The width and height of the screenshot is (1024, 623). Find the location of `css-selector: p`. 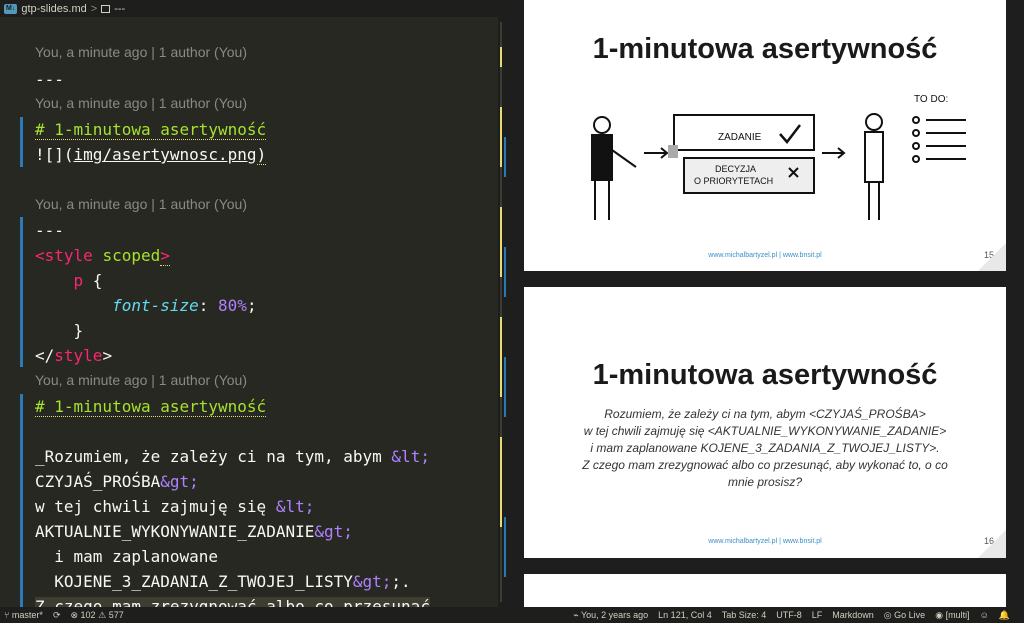

css-selector: p is located at coordinates (78, 280).